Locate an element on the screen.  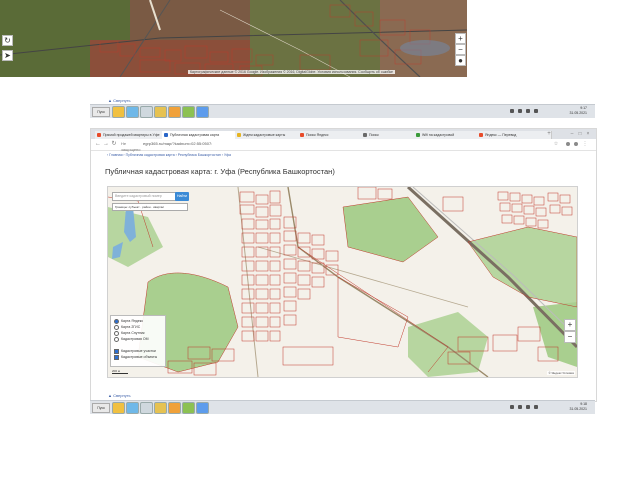
satellite-imagery is located at coordinates (233, 38).